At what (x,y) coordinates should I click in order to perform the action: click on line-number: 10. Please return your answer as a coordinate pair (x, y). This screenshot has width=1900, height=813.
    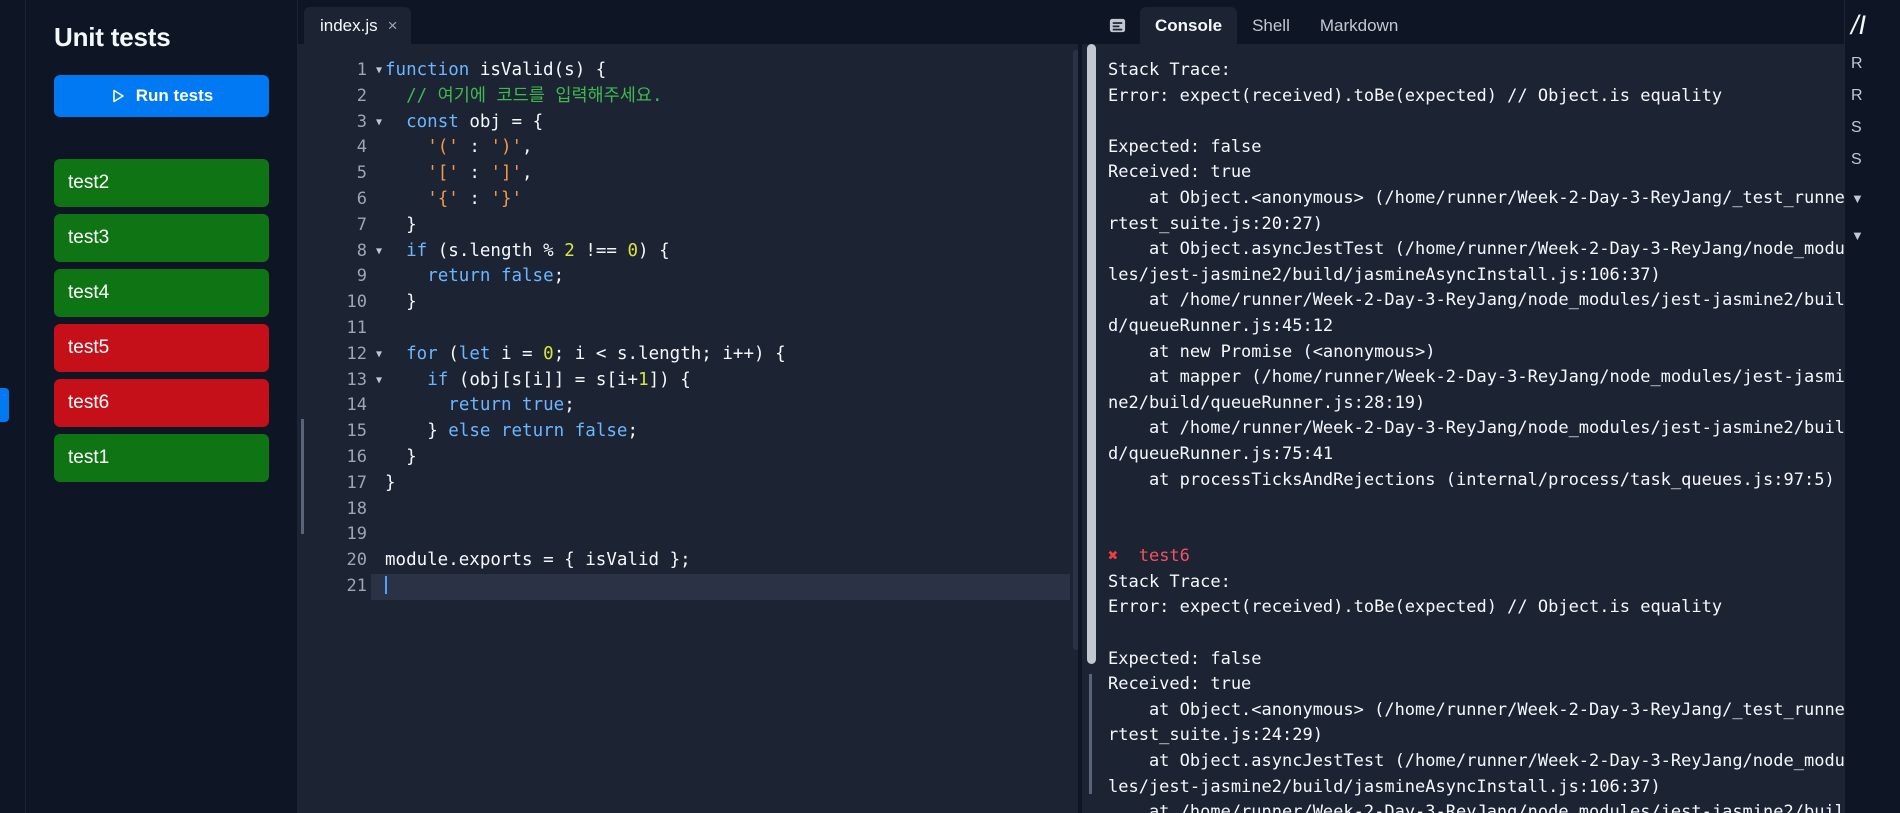
    Looking at the image, I should click on (356, 302).